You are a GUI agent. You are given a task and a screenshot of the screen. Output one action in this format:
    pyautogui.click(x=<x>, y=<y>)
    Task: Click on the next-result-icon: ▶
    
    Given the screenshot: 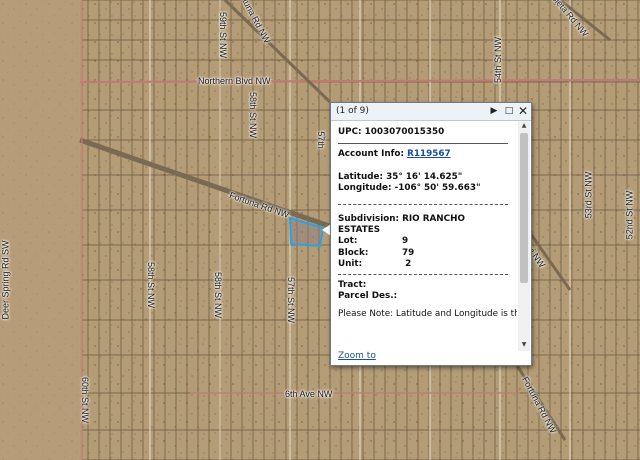 What is the action you would take?
    pyautogui.click(x=494, y=111)
    